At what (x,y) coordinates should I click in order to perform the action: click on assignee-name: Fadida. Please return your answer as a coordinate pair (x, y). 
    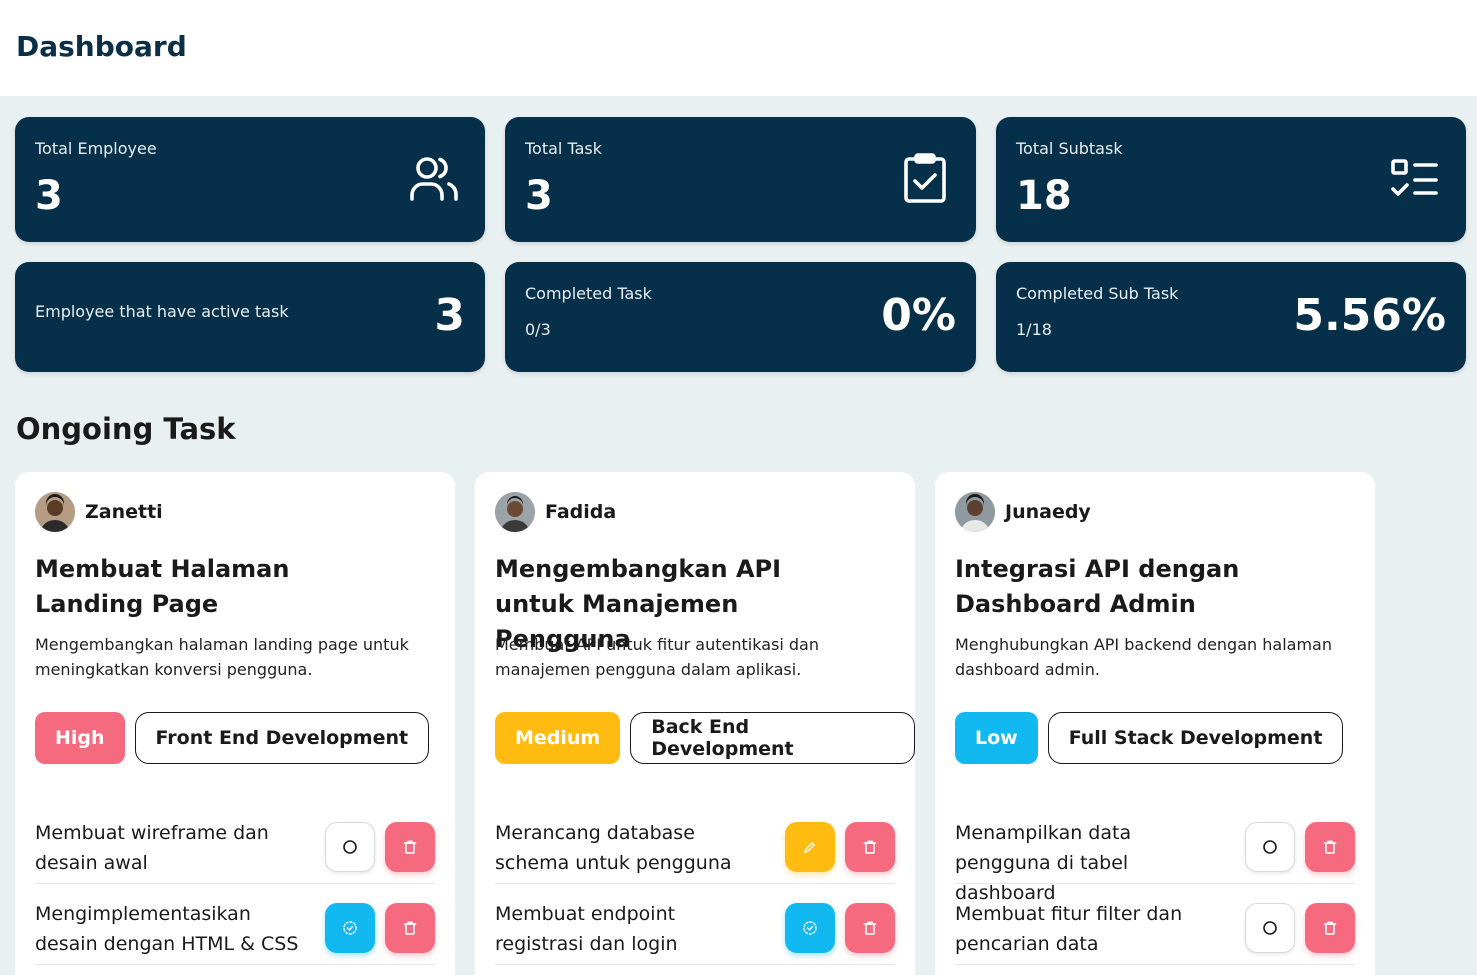
    Looking at the image, I should click on (581, 512).